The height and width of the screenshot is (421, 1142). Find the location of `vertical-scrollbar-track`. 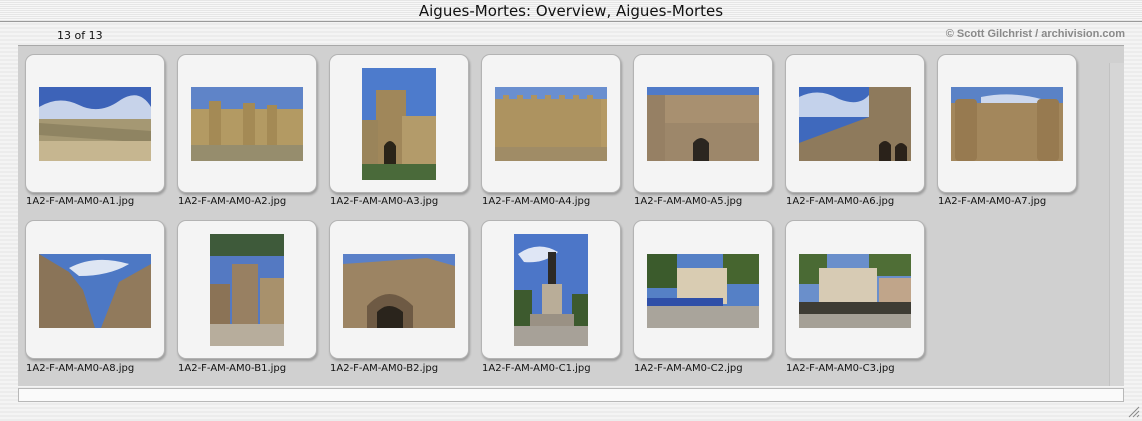

vertical-scrollbar-track is located at coordinates (1116, 224).